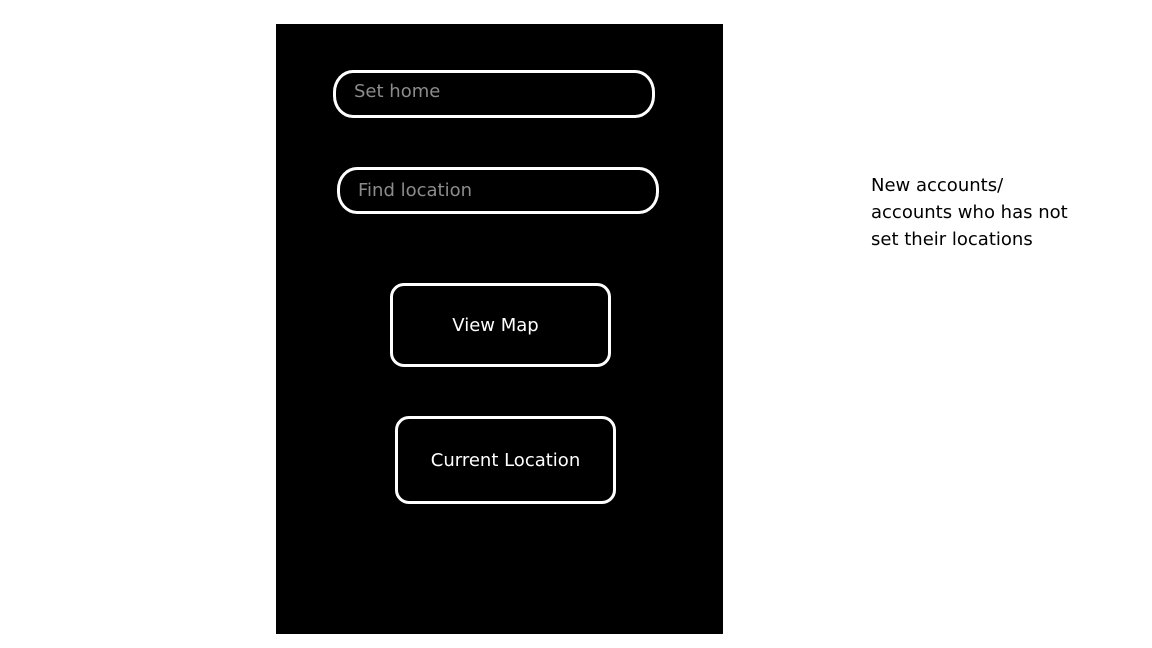  I want to click on current-location-label: Current Location, so click(505, 460).